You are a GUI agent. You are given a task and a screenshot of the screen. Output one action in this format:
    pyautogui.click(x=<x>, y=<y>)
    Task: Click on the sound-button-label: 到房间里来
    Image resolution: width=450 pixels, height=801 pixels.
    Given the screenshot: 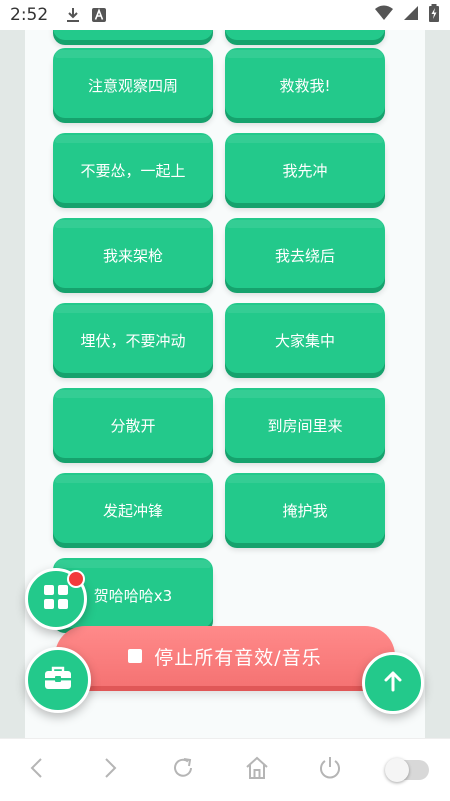 What is the action you would take?
    pyautogui.click(x=305, y=425)
    